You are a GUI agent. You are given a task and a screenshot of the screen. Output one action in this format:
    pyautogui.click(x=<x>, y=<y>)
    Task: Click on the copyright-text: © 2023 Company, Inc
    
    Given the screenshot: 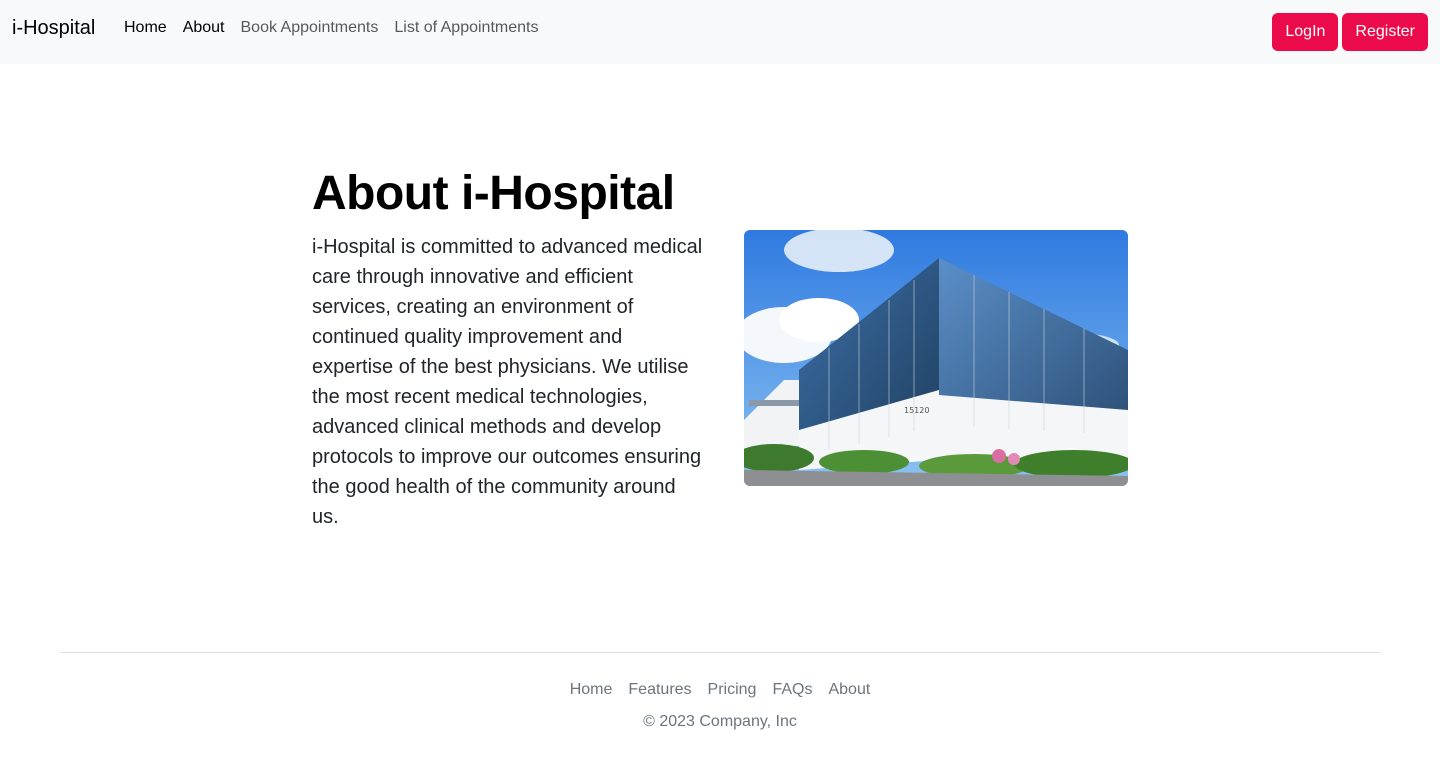 What is the action you would take?
    pyautogui.click(x=720, y=721)
    